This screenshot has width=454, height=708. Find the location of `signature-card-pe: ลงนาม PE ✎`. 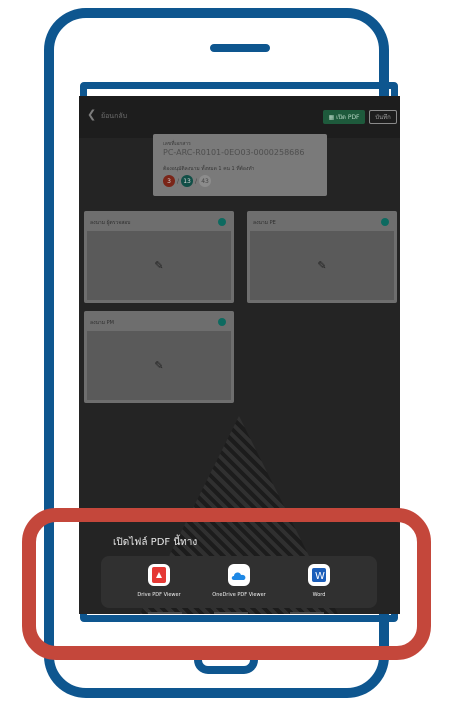

signature-card-pe: ลงนาม PE ✎ is located at coordinates (322, 257).